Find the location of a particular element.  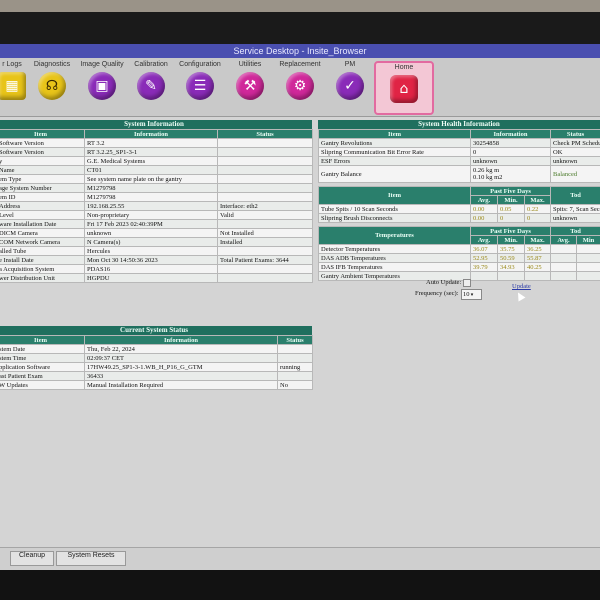

chevron-down-icon: ▾ is located at coordinates (471, 295).